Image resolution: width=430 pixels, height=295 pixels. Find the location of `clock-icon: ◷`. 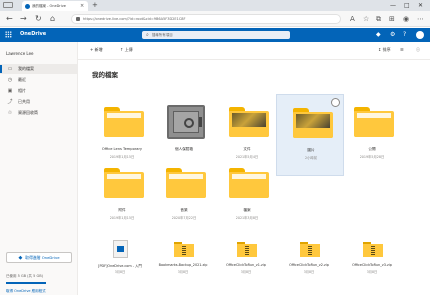

clock-icon: ◷ is located at coordinates (10, 79).